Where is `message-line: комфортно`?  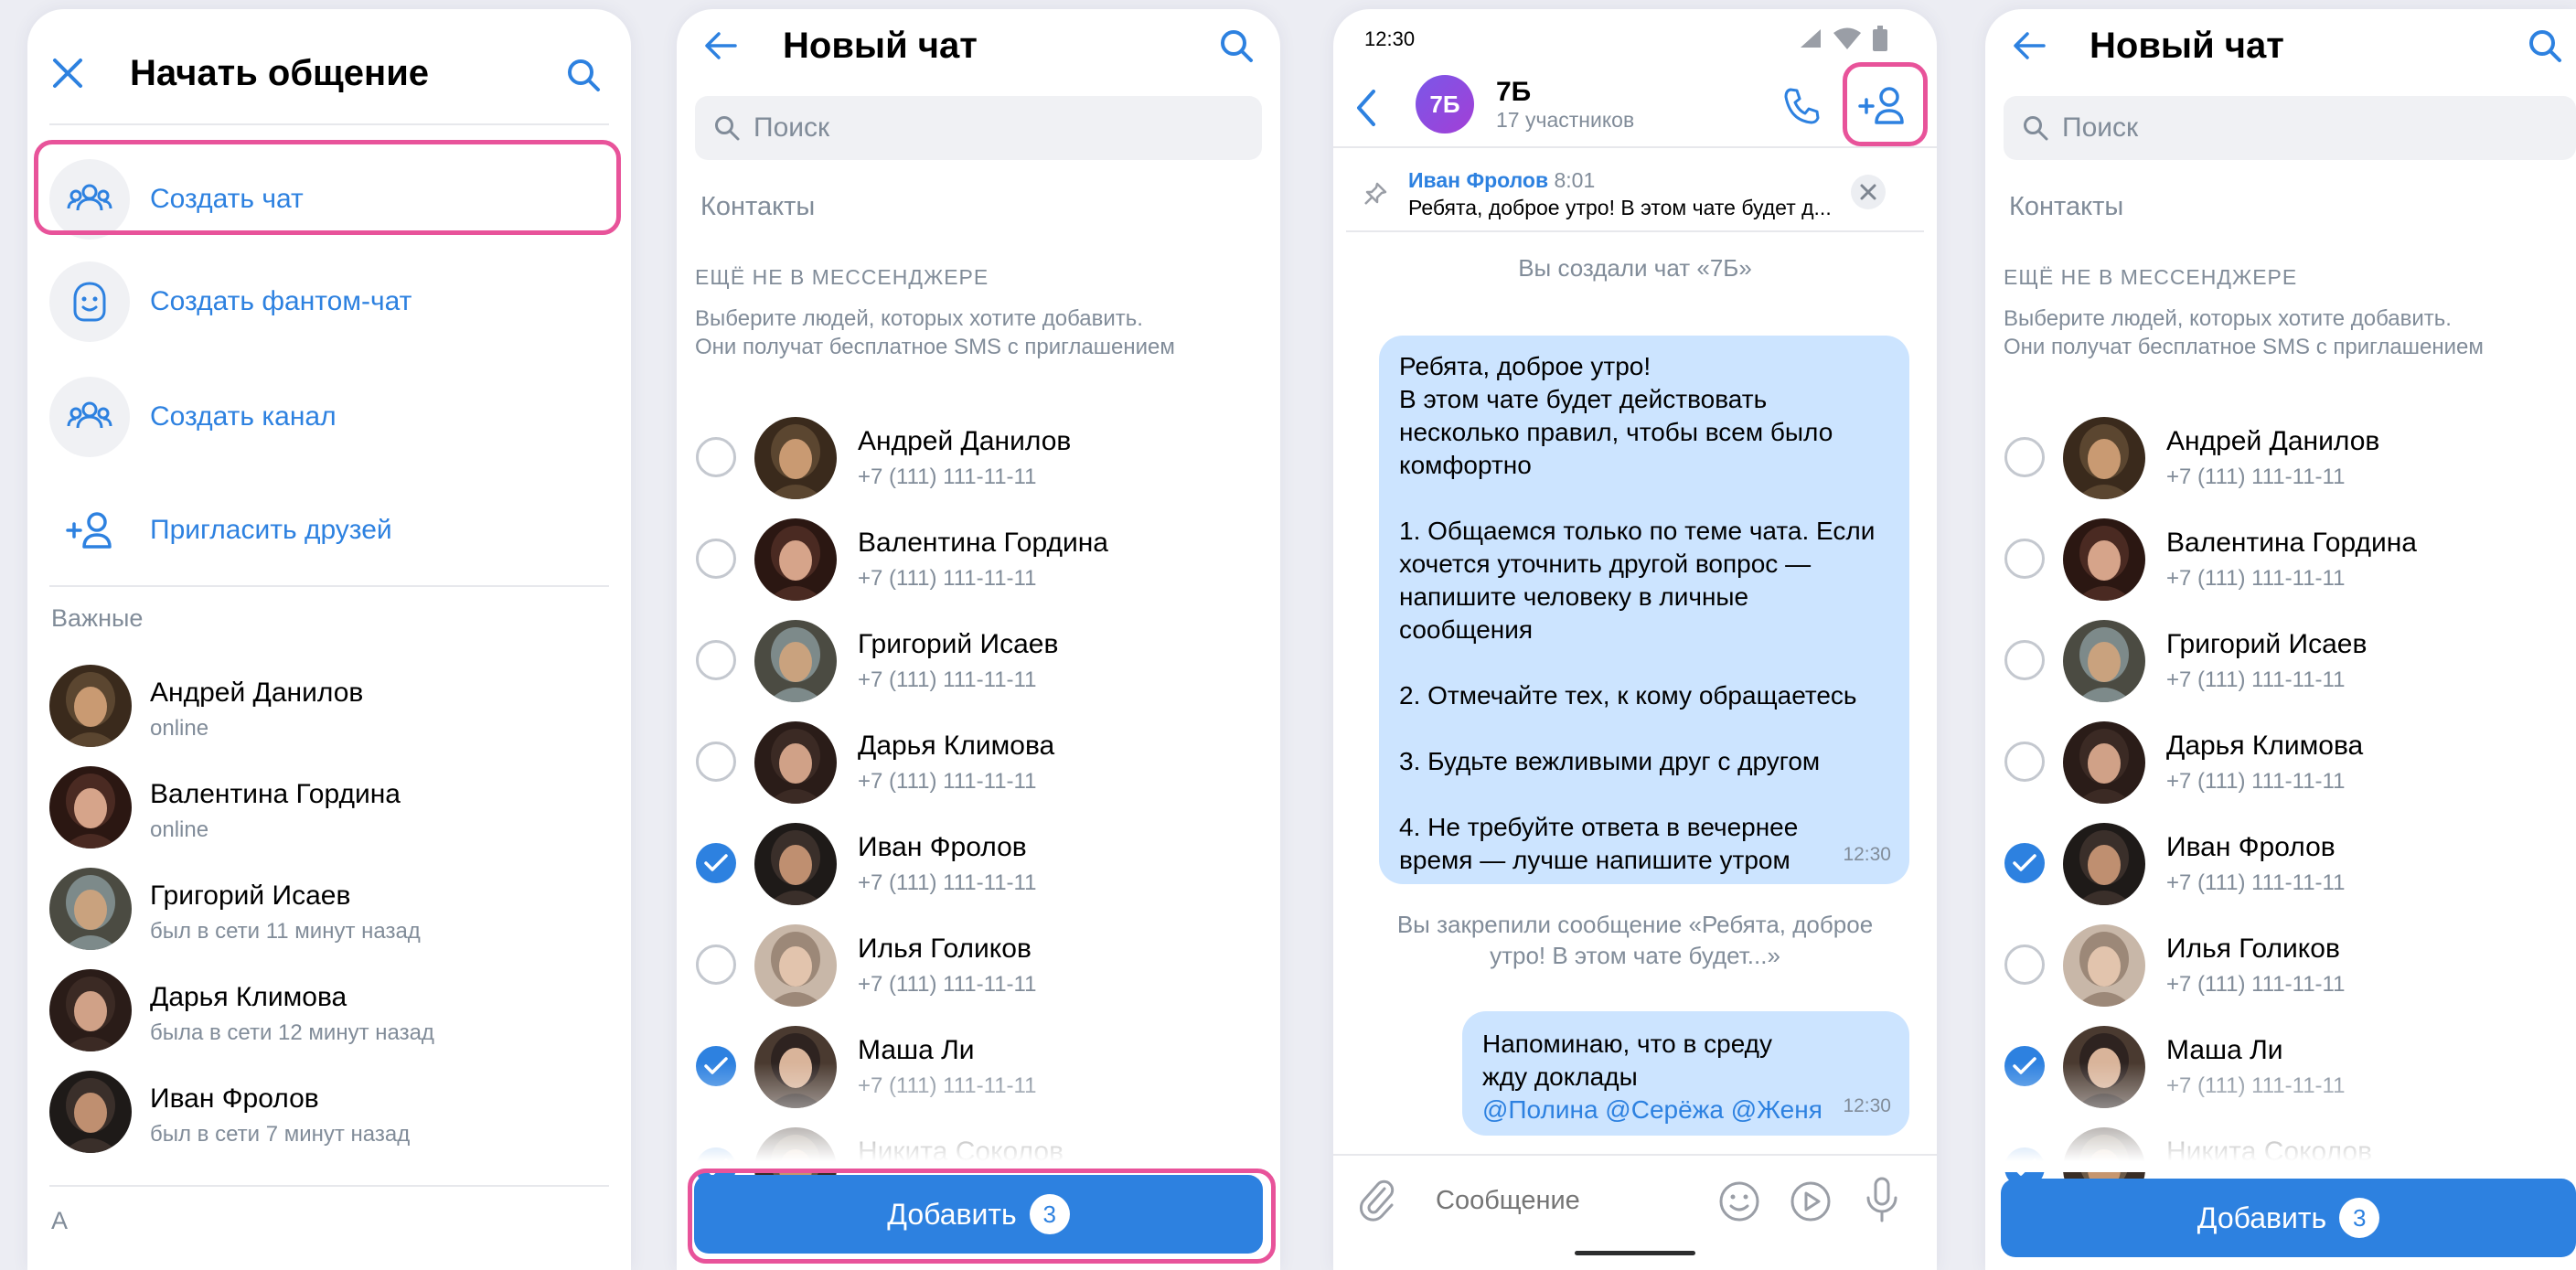 message-line: комфортно is located at coordinates (1465, 465).